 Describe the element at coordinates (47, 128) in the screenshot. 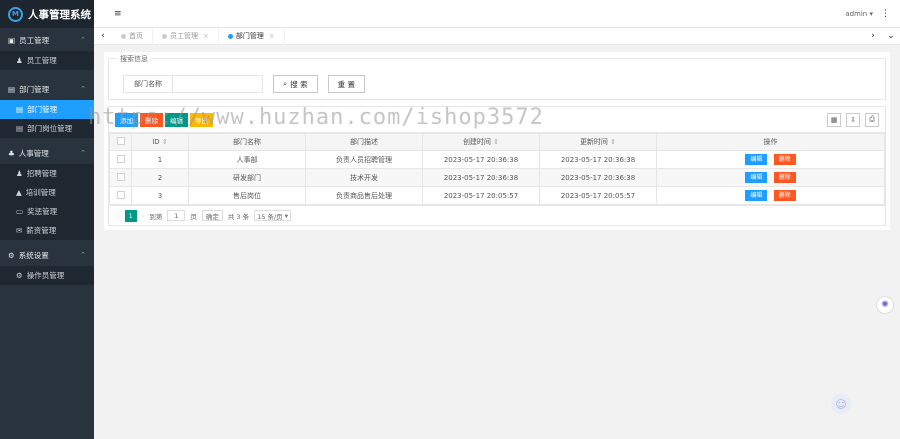

I see `sidebar-item-department-position: ▤ 部门岗位管理` at that location.